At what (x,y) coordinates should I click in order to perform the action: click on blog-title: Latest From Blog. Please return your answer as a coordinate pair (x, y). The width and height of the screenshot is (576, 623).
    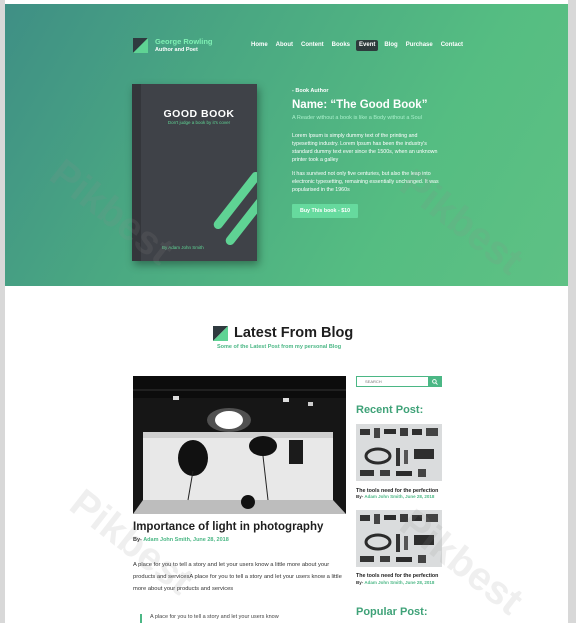
    Looking at the image, I should click on (294, 333).